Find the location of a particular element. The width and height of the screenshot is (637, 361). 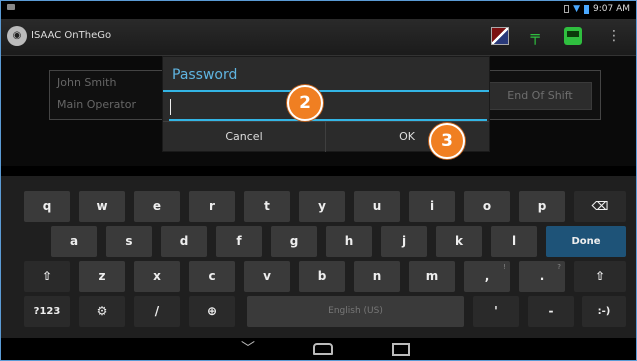

dialog-divider is located at coordinates (326, 91).